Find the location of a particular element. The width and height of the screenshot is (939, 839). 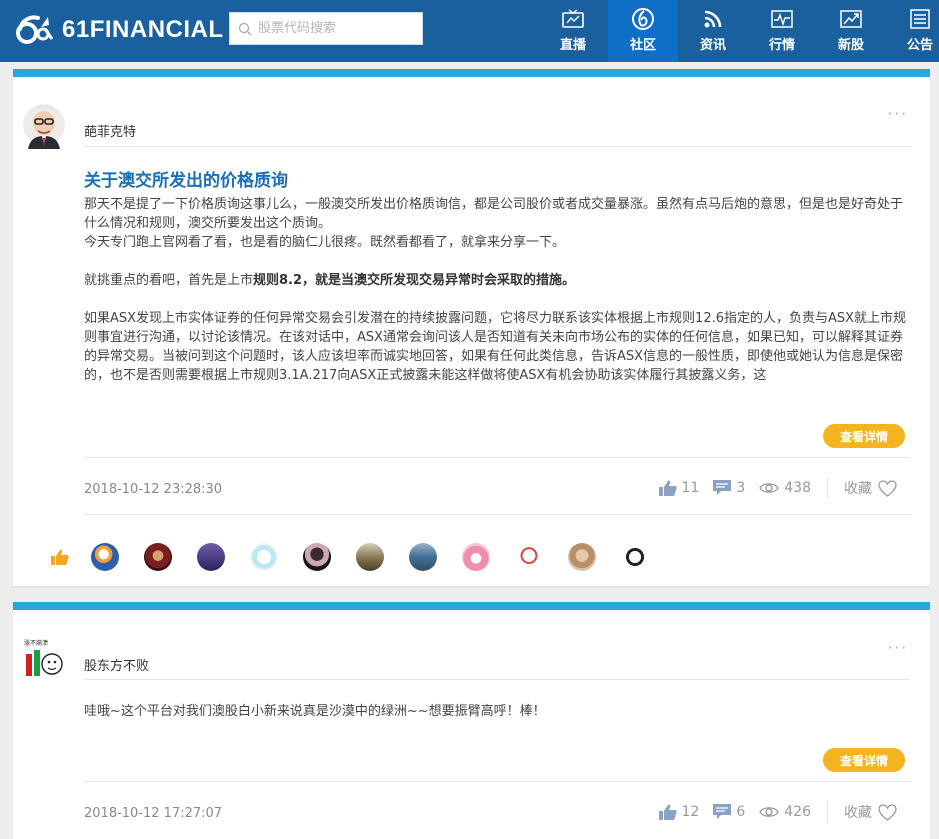

nav-tab-market: 行情 is located at coordinates (782, 31).